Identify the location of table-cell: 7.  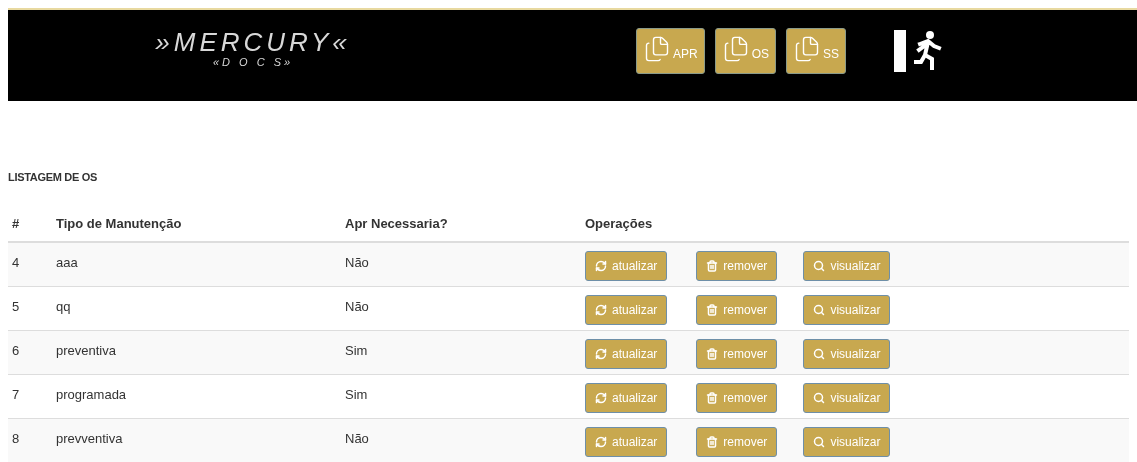
(16, 394).